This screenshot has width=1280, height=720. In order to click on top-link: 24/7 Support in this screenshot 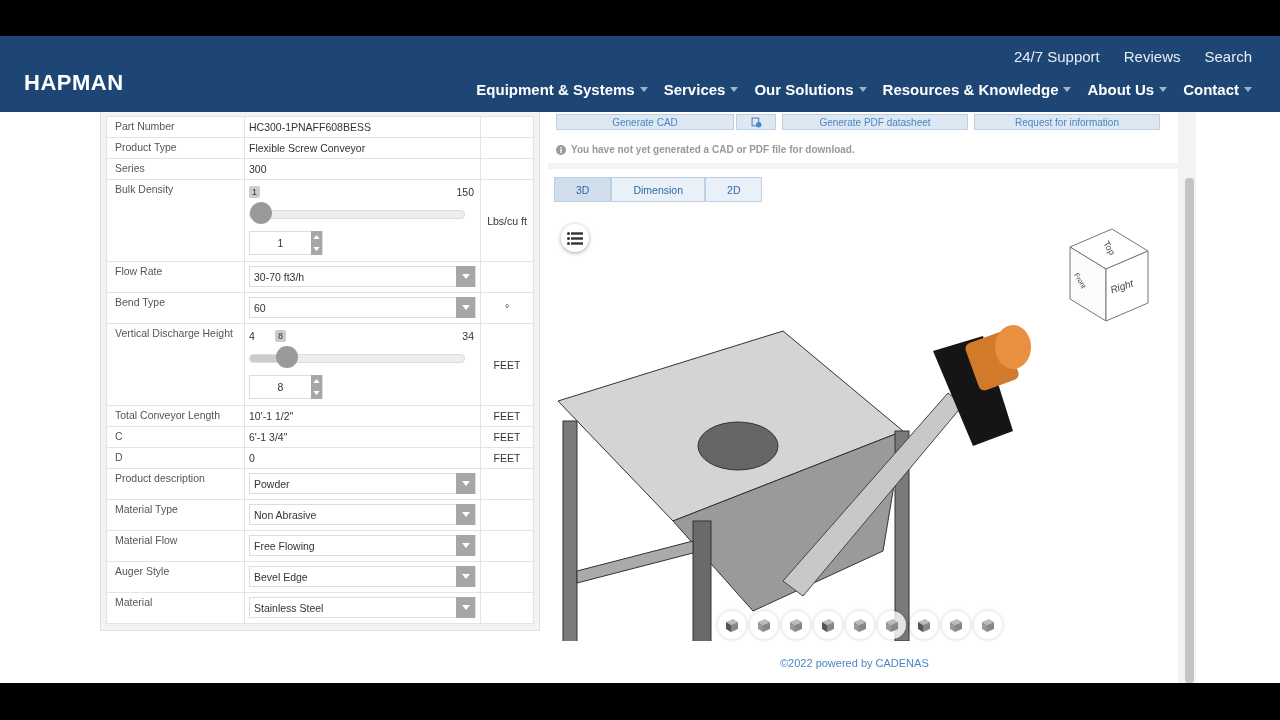, I will do `click(1056, 56)`.